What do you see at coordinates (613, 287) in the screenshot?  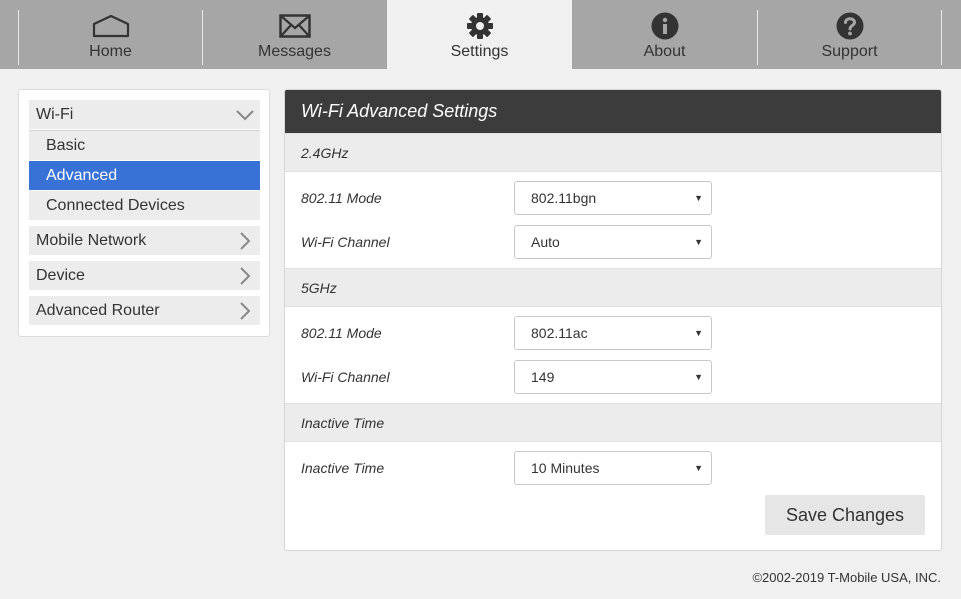 I see `section-header-5ghz: 5GHz` at bounding box center [613, 287].